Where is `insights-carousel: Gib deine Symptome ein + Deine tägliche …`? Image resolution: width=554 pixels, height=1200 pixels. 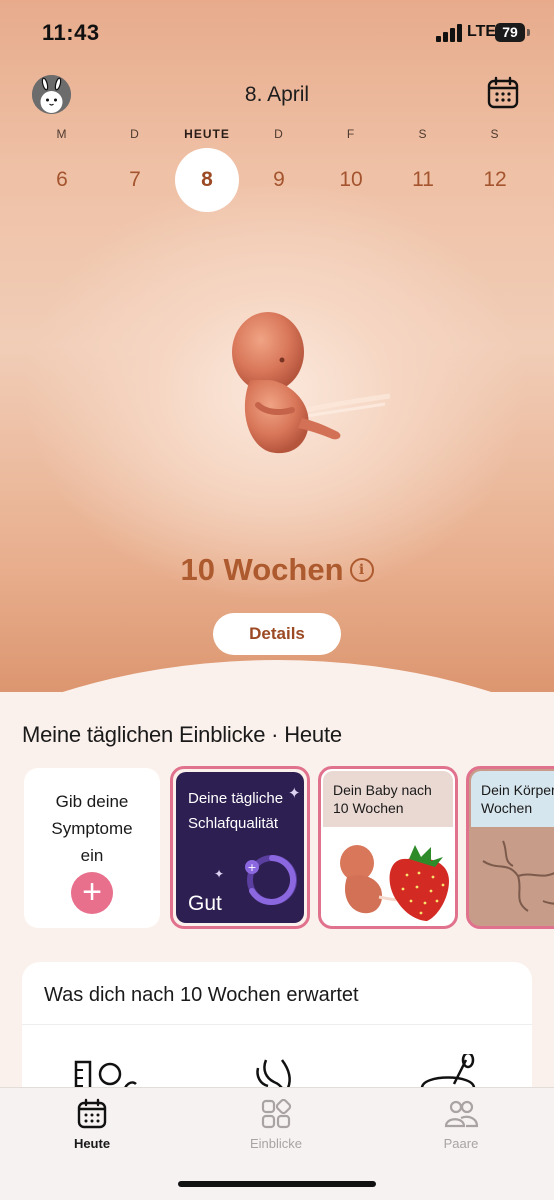
insights-carousel: Gib deine Symptome ein + Deine tägliche … is located at coordinates (277, 849).